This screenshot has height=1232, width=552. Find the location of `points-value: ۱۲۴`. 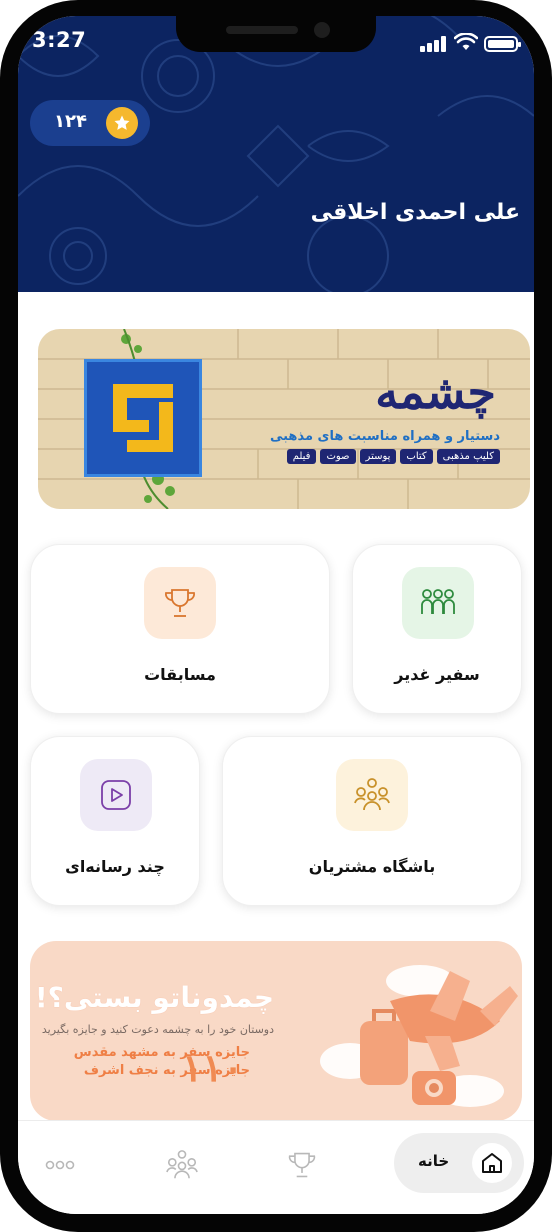

points-value: ۱۲۴ is located at coordinates (70, 121).